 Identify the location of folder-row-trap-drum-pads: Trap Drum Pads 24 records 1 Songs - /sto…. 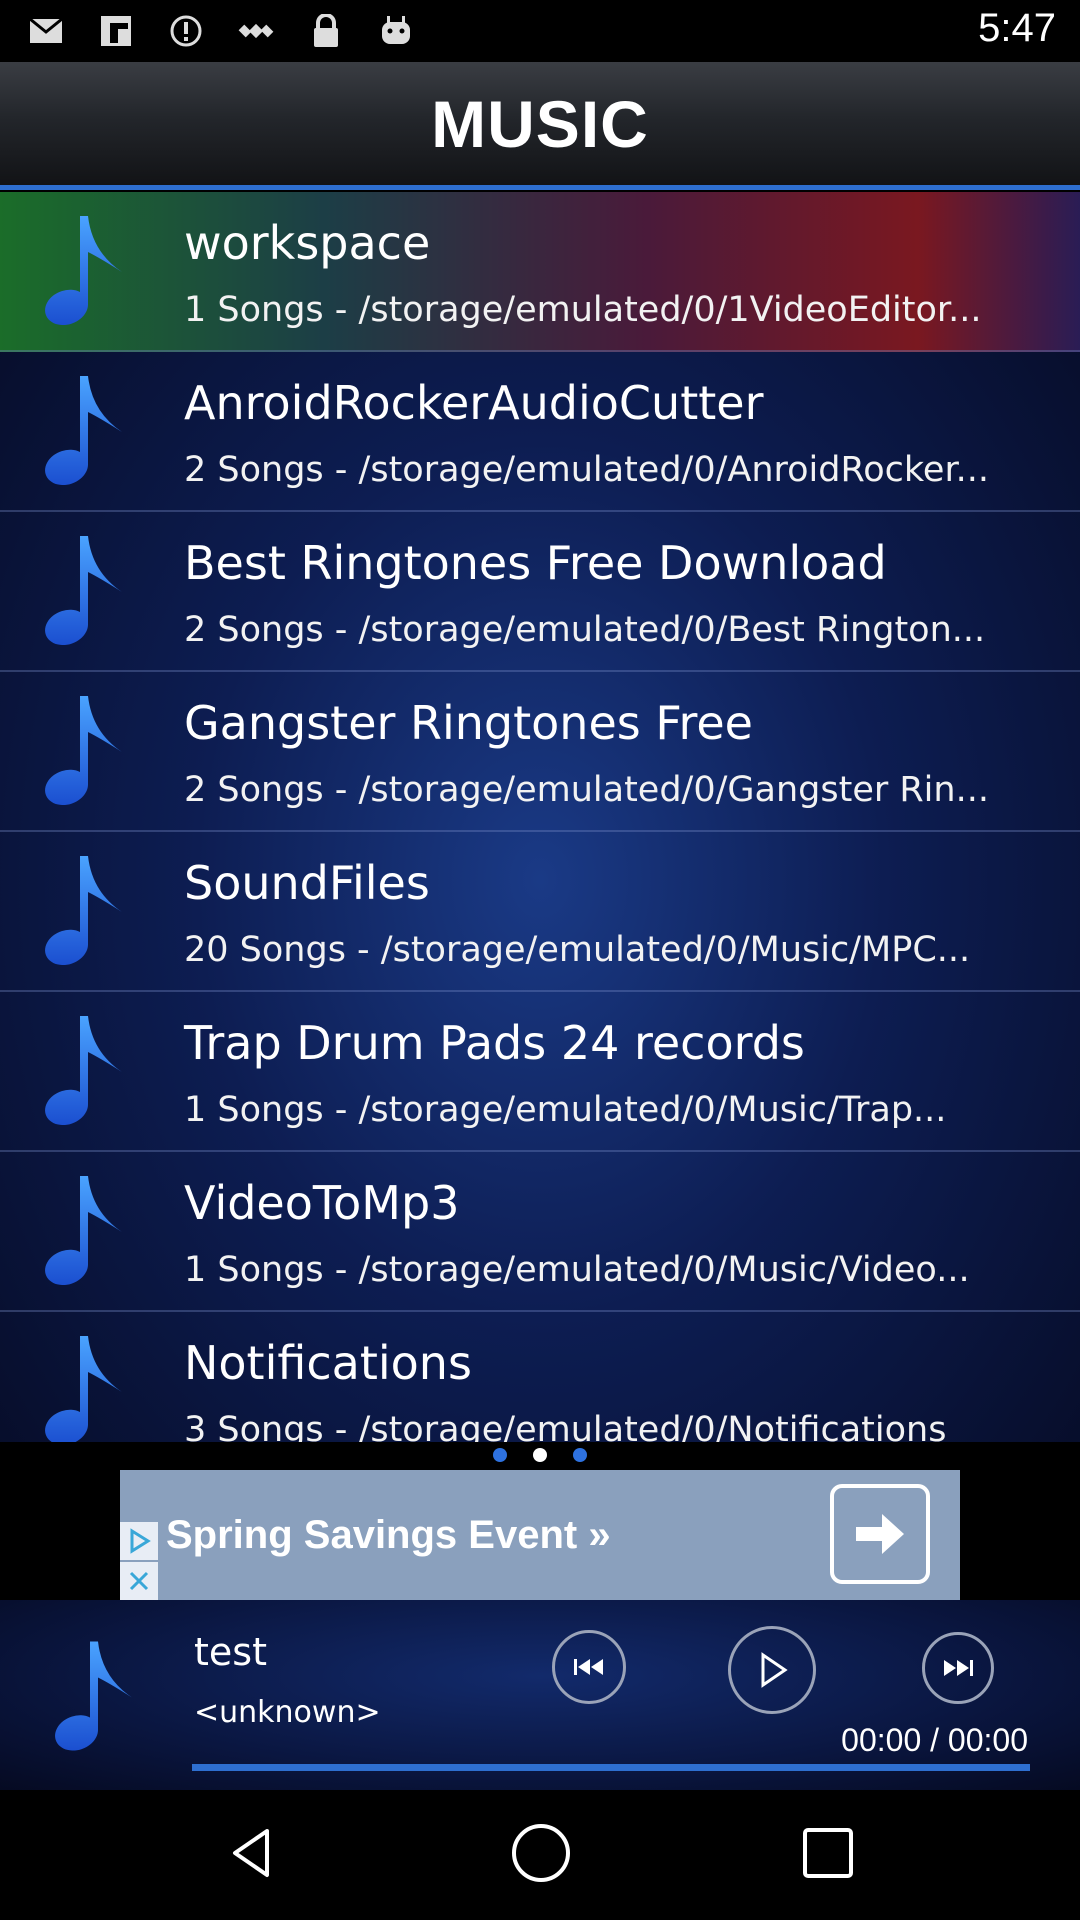
(540, 1072).